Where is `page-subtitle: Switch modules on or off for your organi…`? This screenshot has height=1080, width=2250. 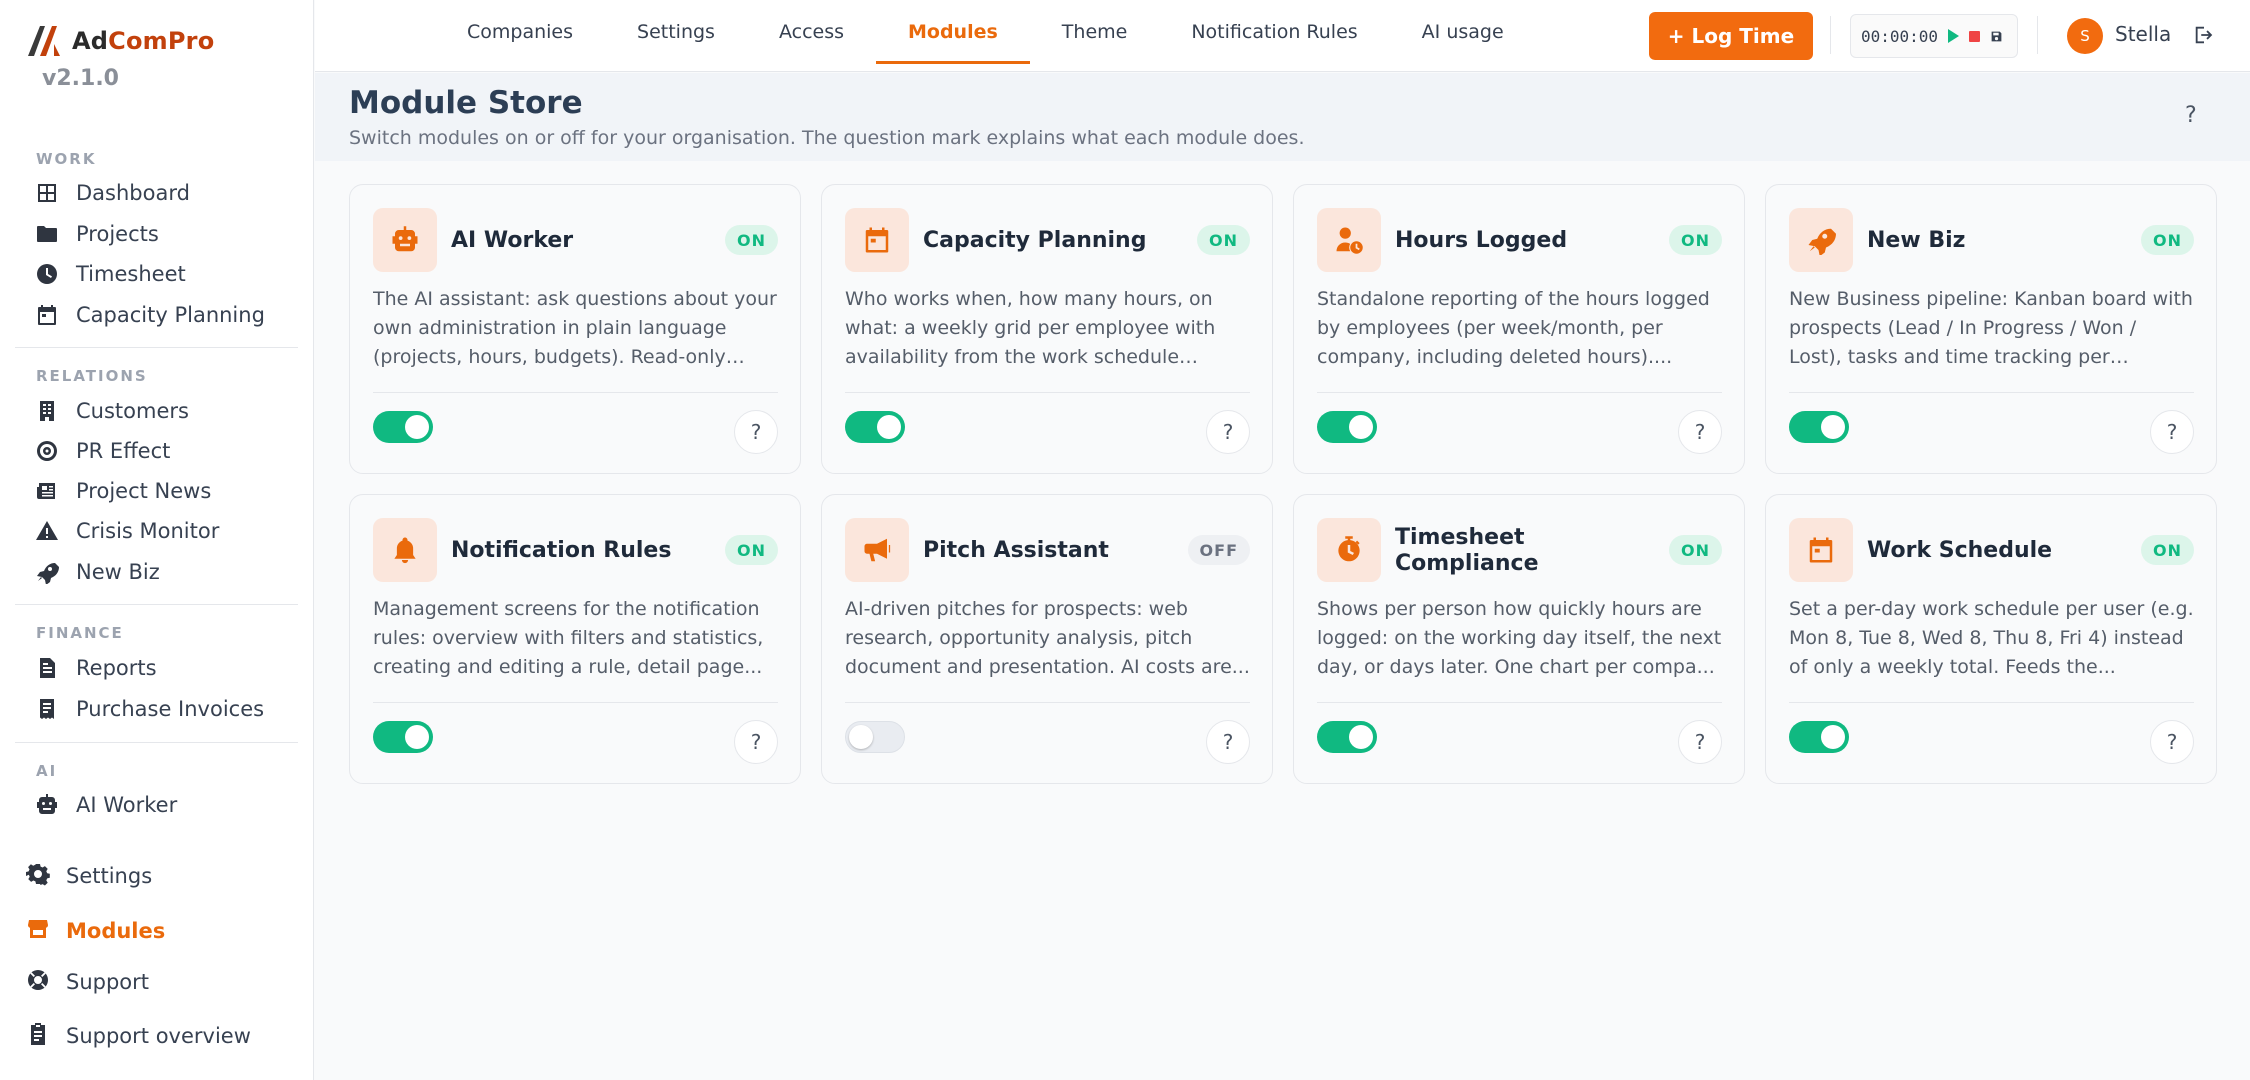 page-subtitle: Switch modules on or off for your organi… is located at coordinates (827, 138).